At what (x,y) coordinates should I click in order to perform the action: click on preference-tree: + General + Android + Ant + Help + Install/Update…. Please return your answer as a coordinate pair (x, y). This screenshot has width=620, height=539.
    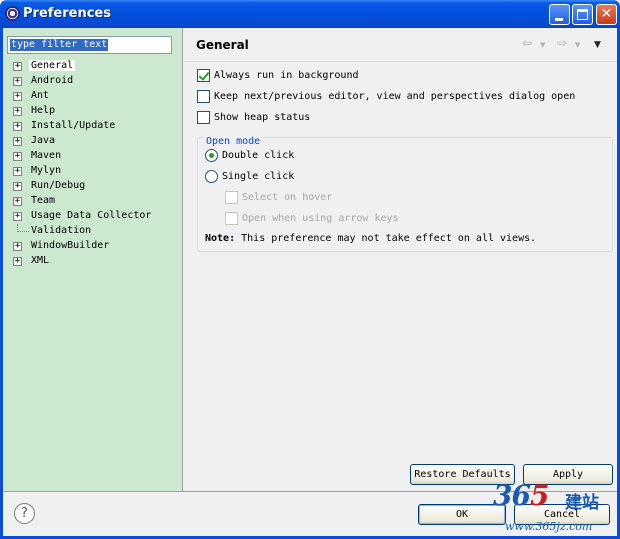
    Looking at the image, I should click on (95, 164).